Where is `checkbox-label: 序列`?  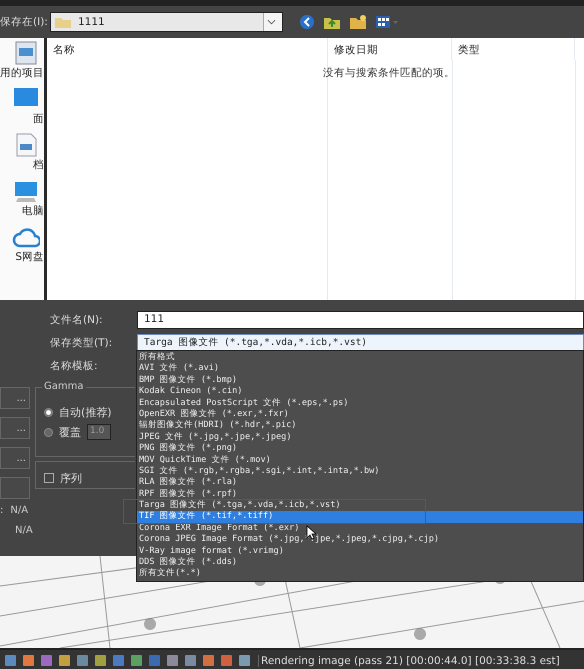
checkbox-label: 序列 is located at coordinates (71, 478).